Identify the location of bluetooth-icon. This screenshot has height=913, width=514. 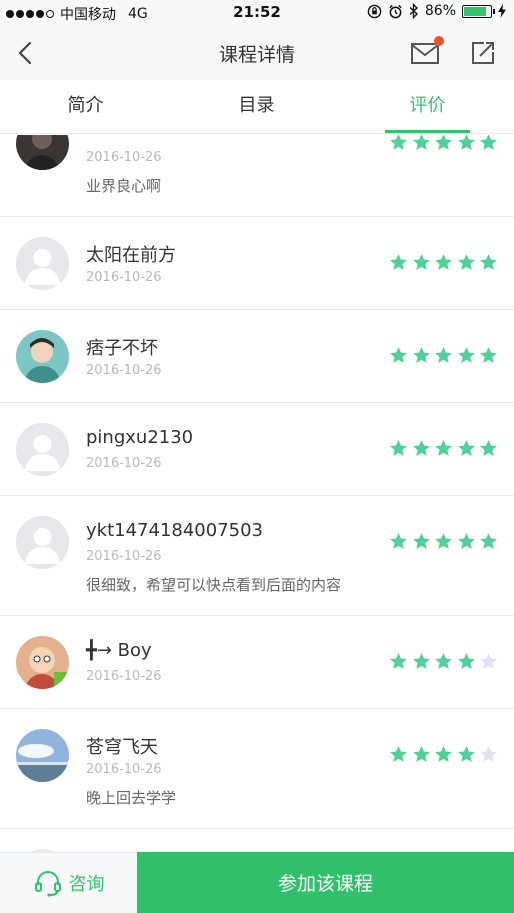
(413, 11).